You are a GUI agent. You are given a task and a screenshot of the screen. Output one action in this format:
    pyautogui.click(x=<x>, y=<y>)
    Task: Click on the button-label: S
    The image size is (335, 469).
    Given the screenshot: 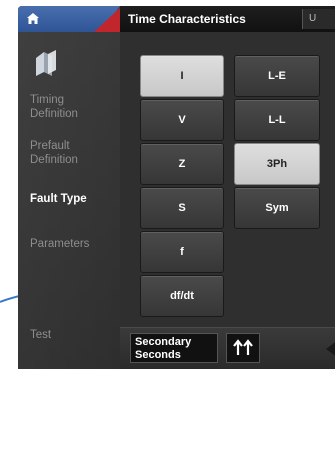 What is the action you would take?
    pyautogui.click(x=182, y=208)
    